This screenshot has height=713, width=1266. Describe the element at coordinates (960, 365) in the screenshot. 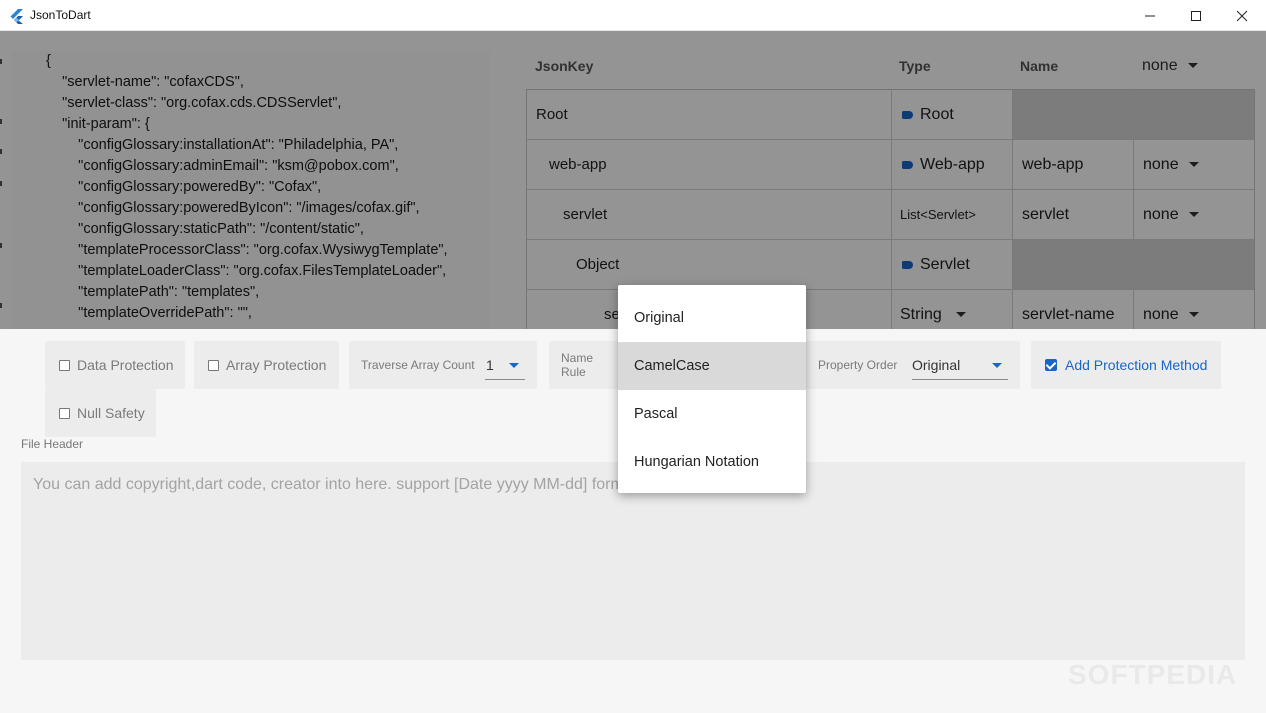

I see `property-order-dropdown: Original` at that location.